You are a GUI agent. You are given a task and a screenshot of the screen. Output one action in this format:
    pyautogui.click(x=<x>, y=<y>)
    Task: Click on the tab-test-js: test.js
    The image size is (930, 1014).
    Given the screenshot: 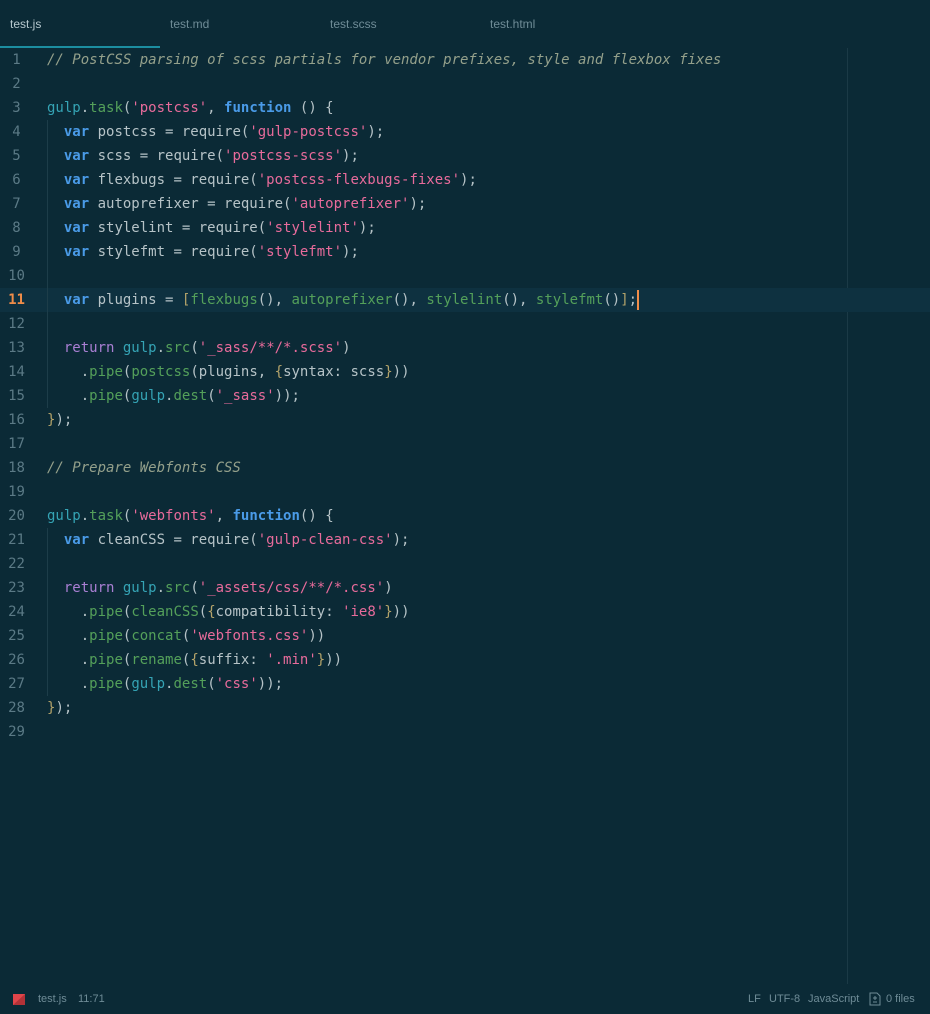 What is the action you would take?
    pyautogui.click(x=80, y=24)
    